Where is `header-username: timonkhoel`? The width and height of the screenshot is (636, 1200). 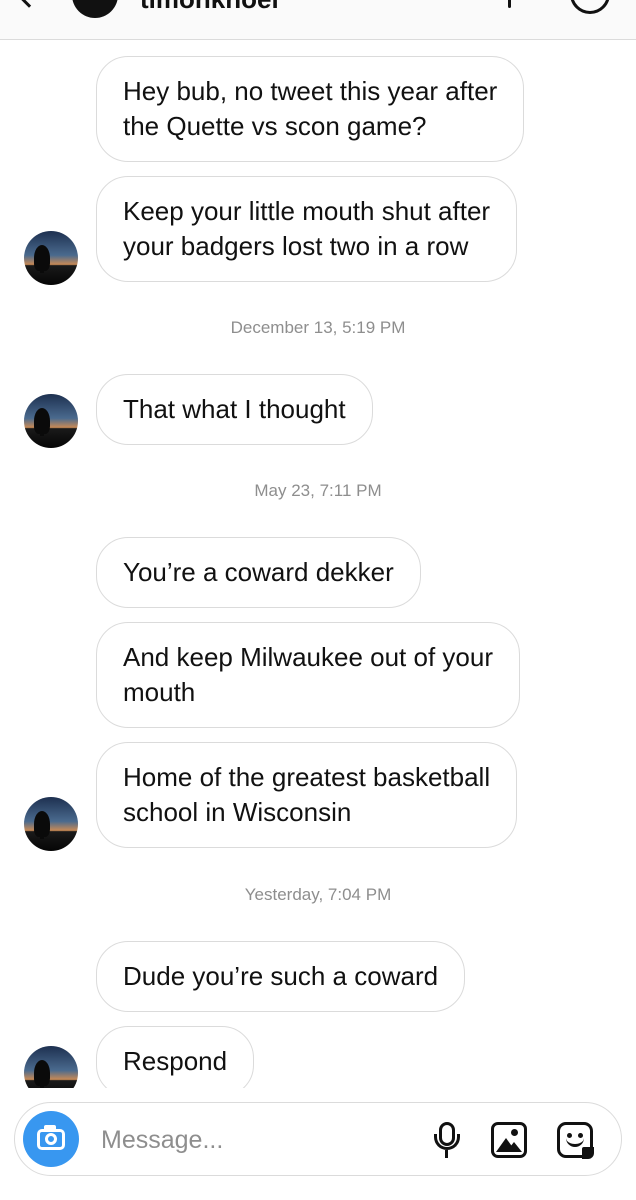
header-username: timonkhoel is located at coordinates (209, 7).